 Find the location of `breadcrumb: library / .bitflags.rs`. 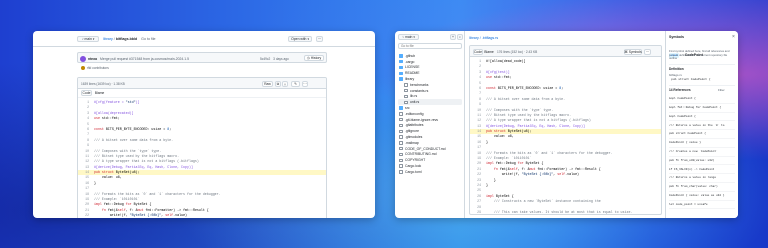

breadcrumb: library / .bitflags.rs is located at coordinates (484, 38).